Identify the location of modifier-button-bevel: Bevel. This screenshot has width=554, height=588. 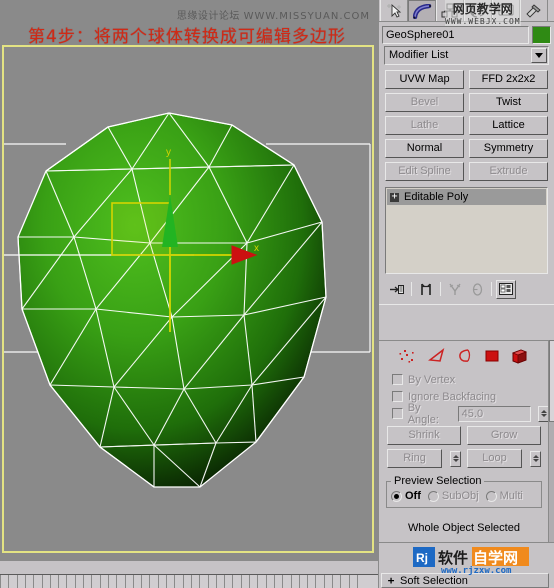
(424, 102).